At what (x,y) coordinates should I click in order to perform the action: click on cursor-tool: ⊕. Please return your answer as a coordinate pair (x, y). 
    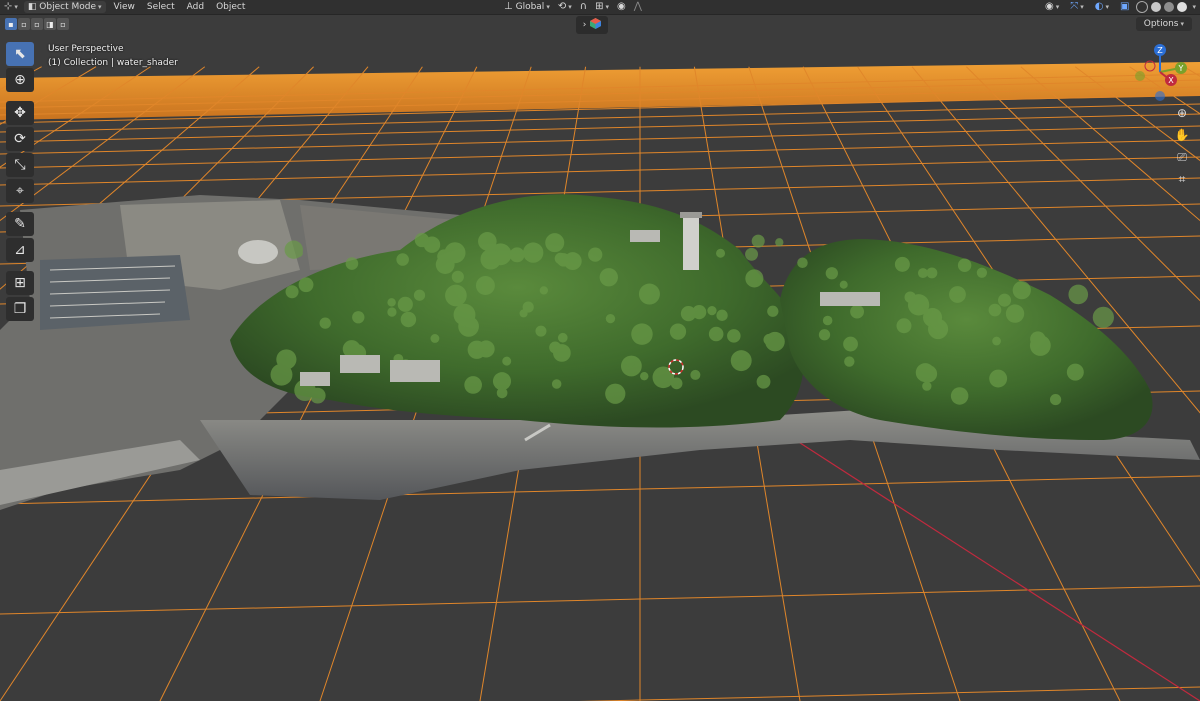
    Looking at the image, I should click on (20, 80).